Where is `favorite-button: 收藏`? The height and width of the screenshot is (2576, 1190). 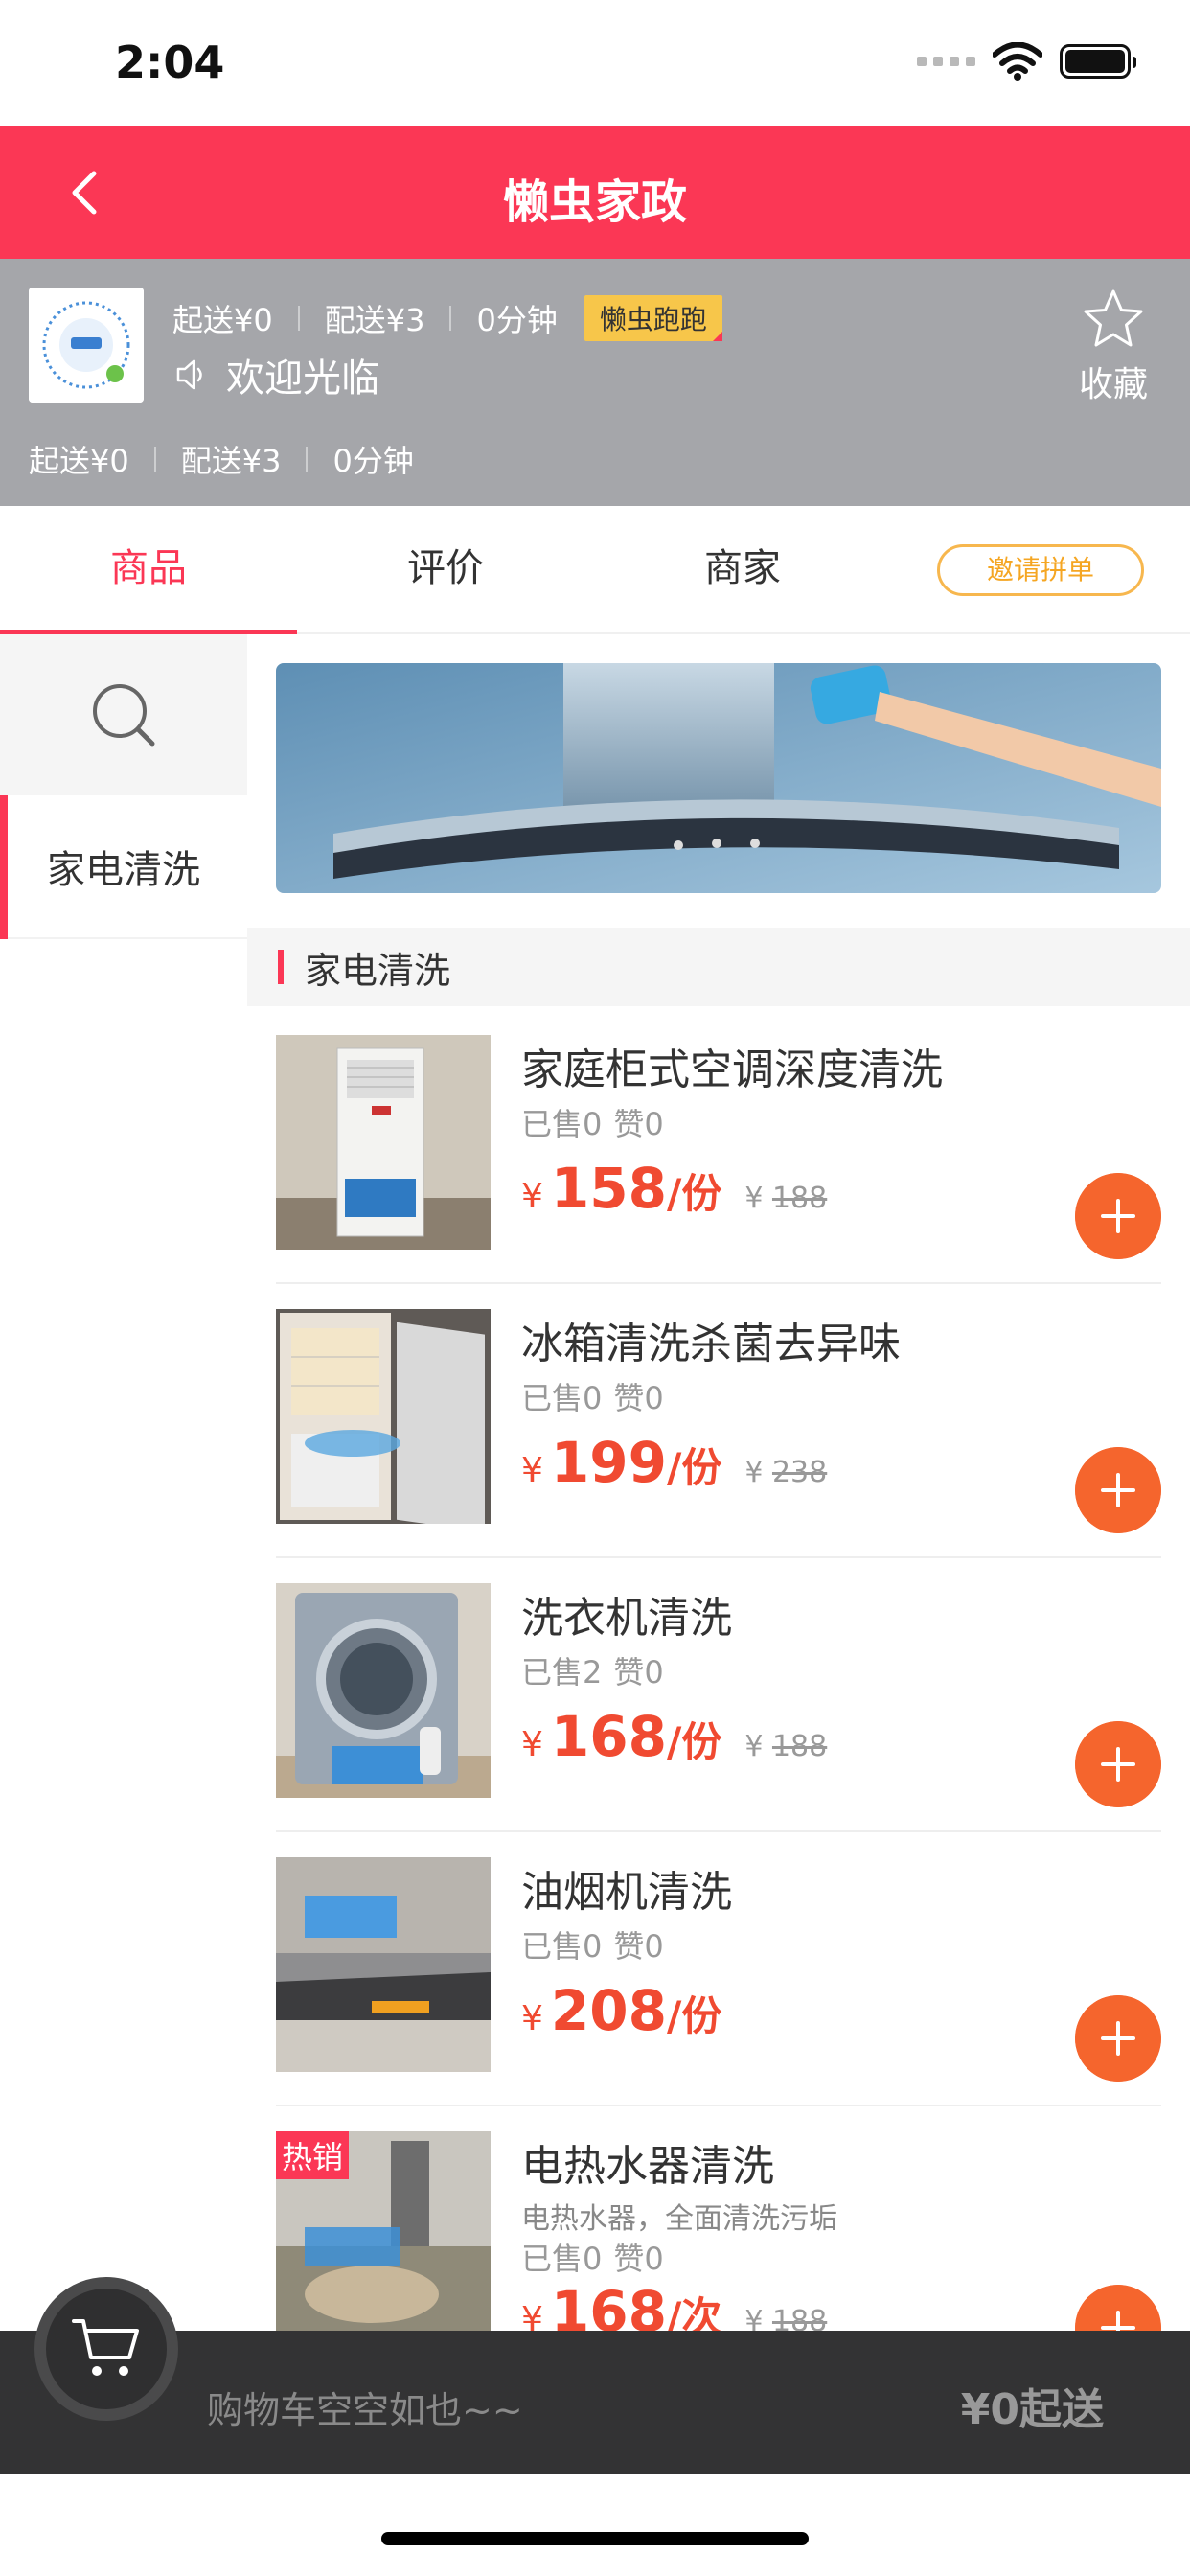 favorite-button: 收藏 is located at coordinates (1113, 347).